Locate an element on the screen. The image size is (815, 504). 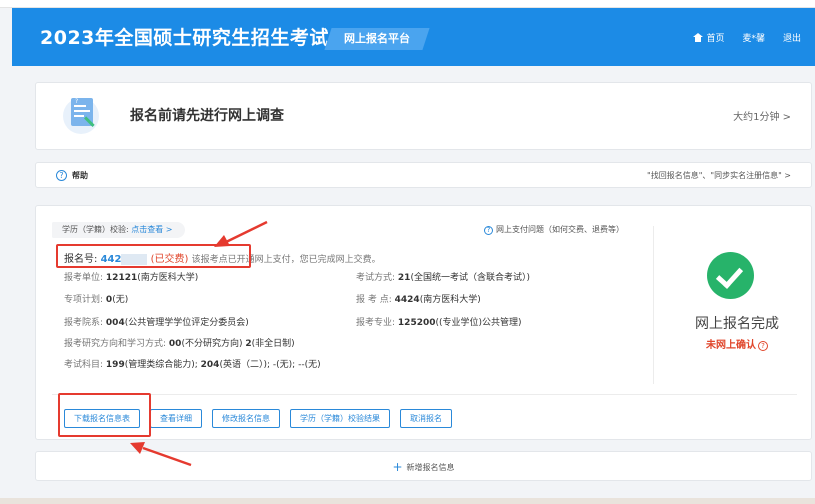
dept-name: (公共管理学学位评定分委员会) is located at coordinates (186, 323).